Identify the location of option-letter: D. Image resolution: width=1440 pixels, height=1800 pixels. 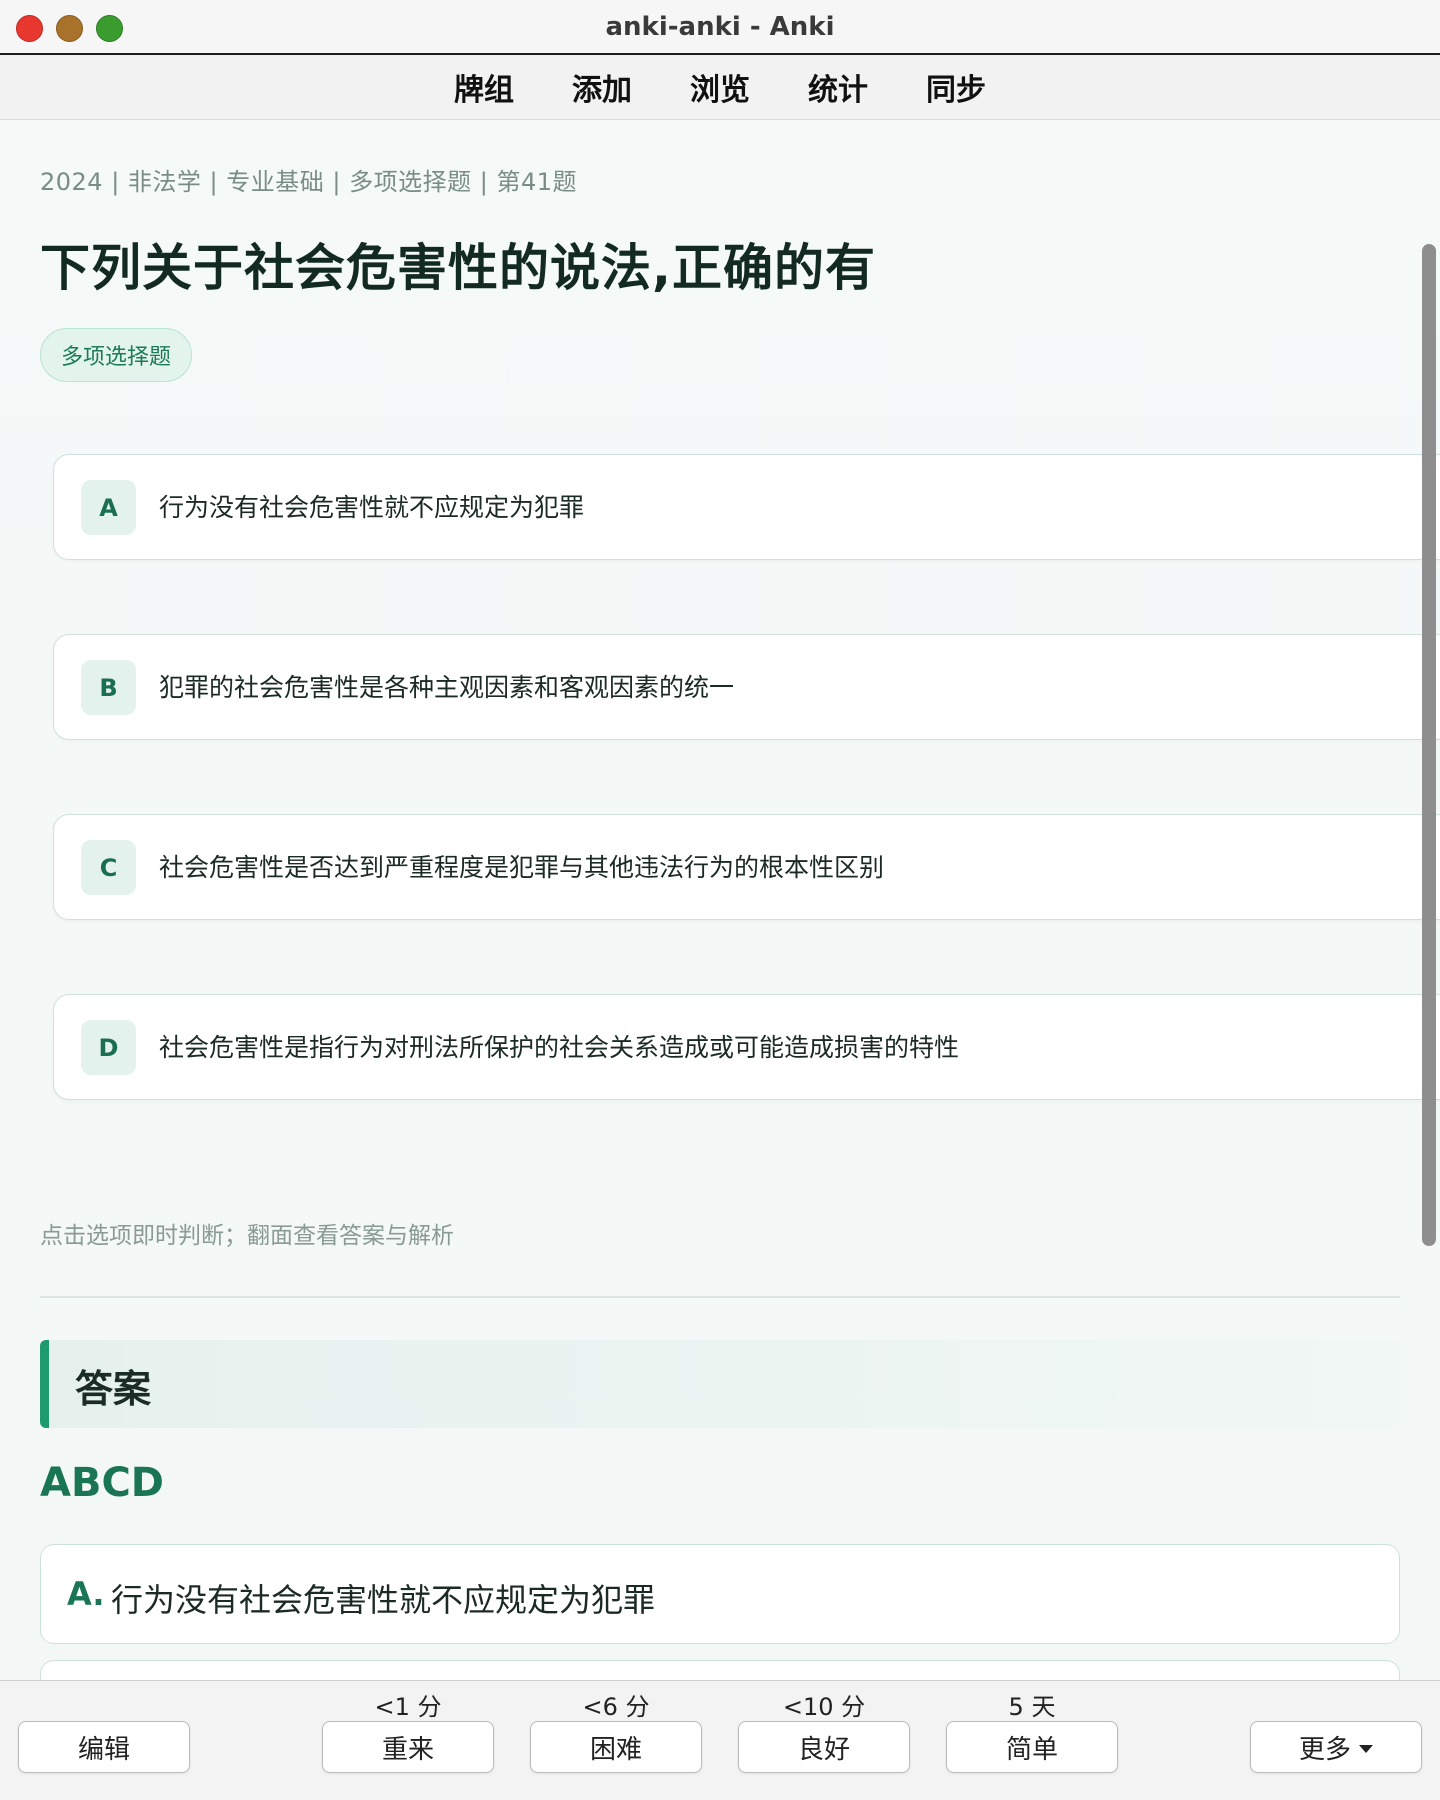
(108, 1047).